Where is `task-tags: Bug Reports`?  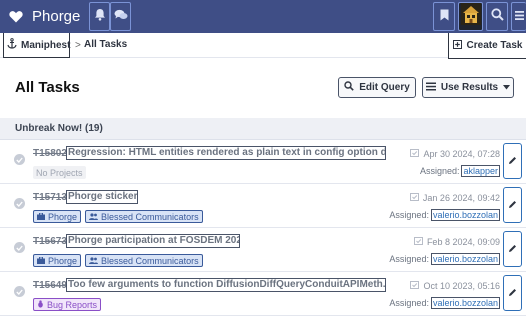
task-tags: Bug Reports is located at coordinates (67, 304).